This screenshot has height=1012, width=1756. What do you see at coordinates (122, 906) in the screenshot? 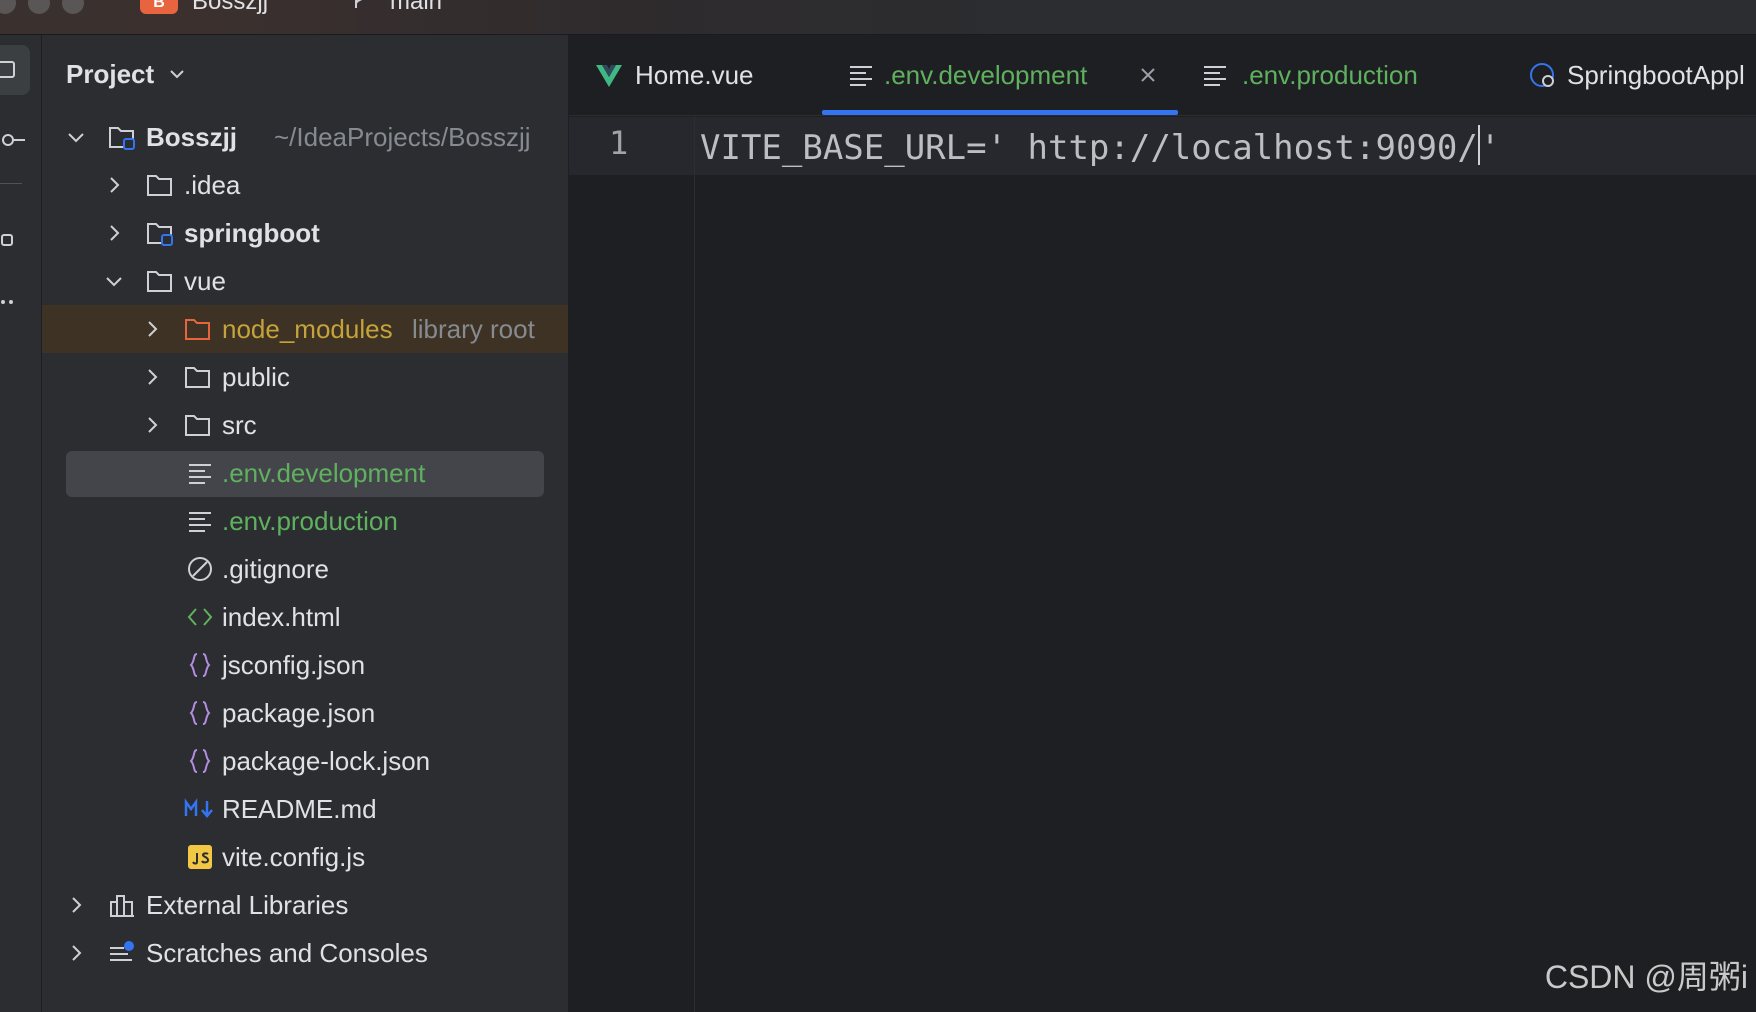
I see `library-icon` at bounding box center [122, 906].